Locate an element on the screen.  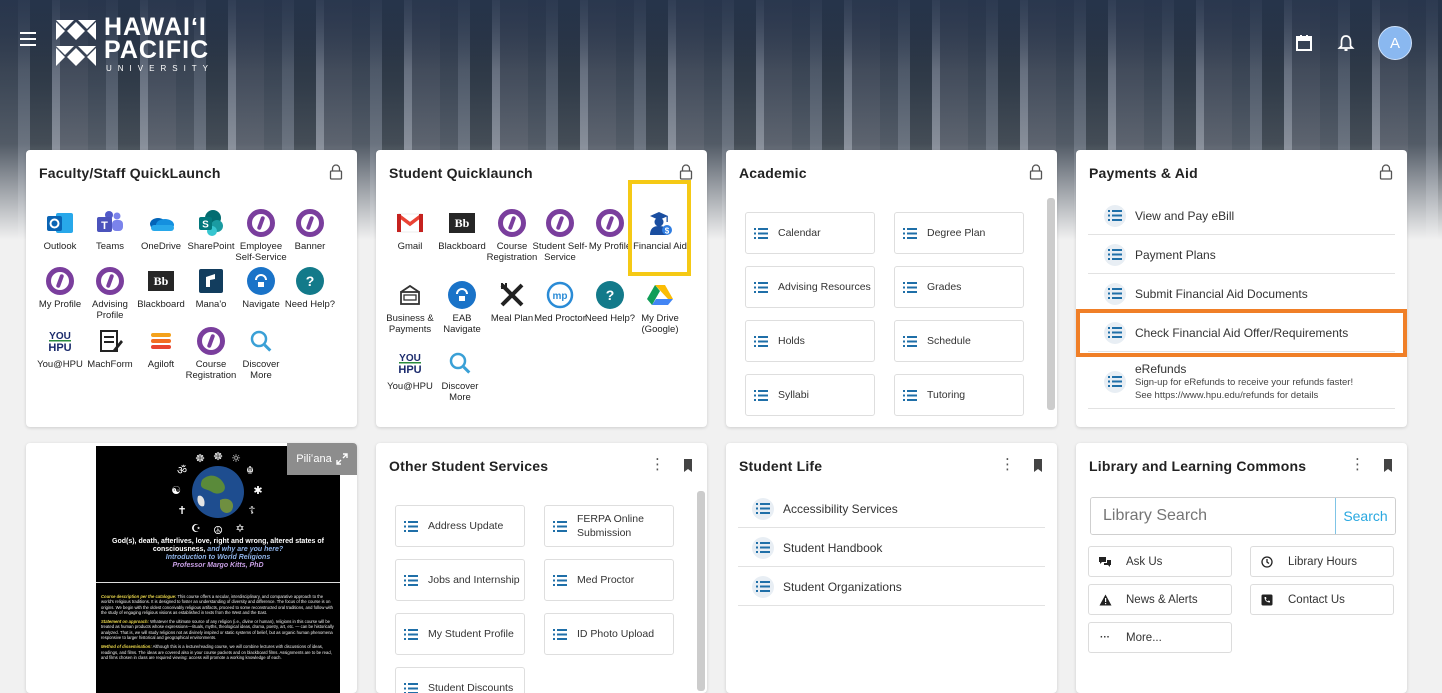
tile-syllabi: Syllabi is located at coordinates (810, 395).